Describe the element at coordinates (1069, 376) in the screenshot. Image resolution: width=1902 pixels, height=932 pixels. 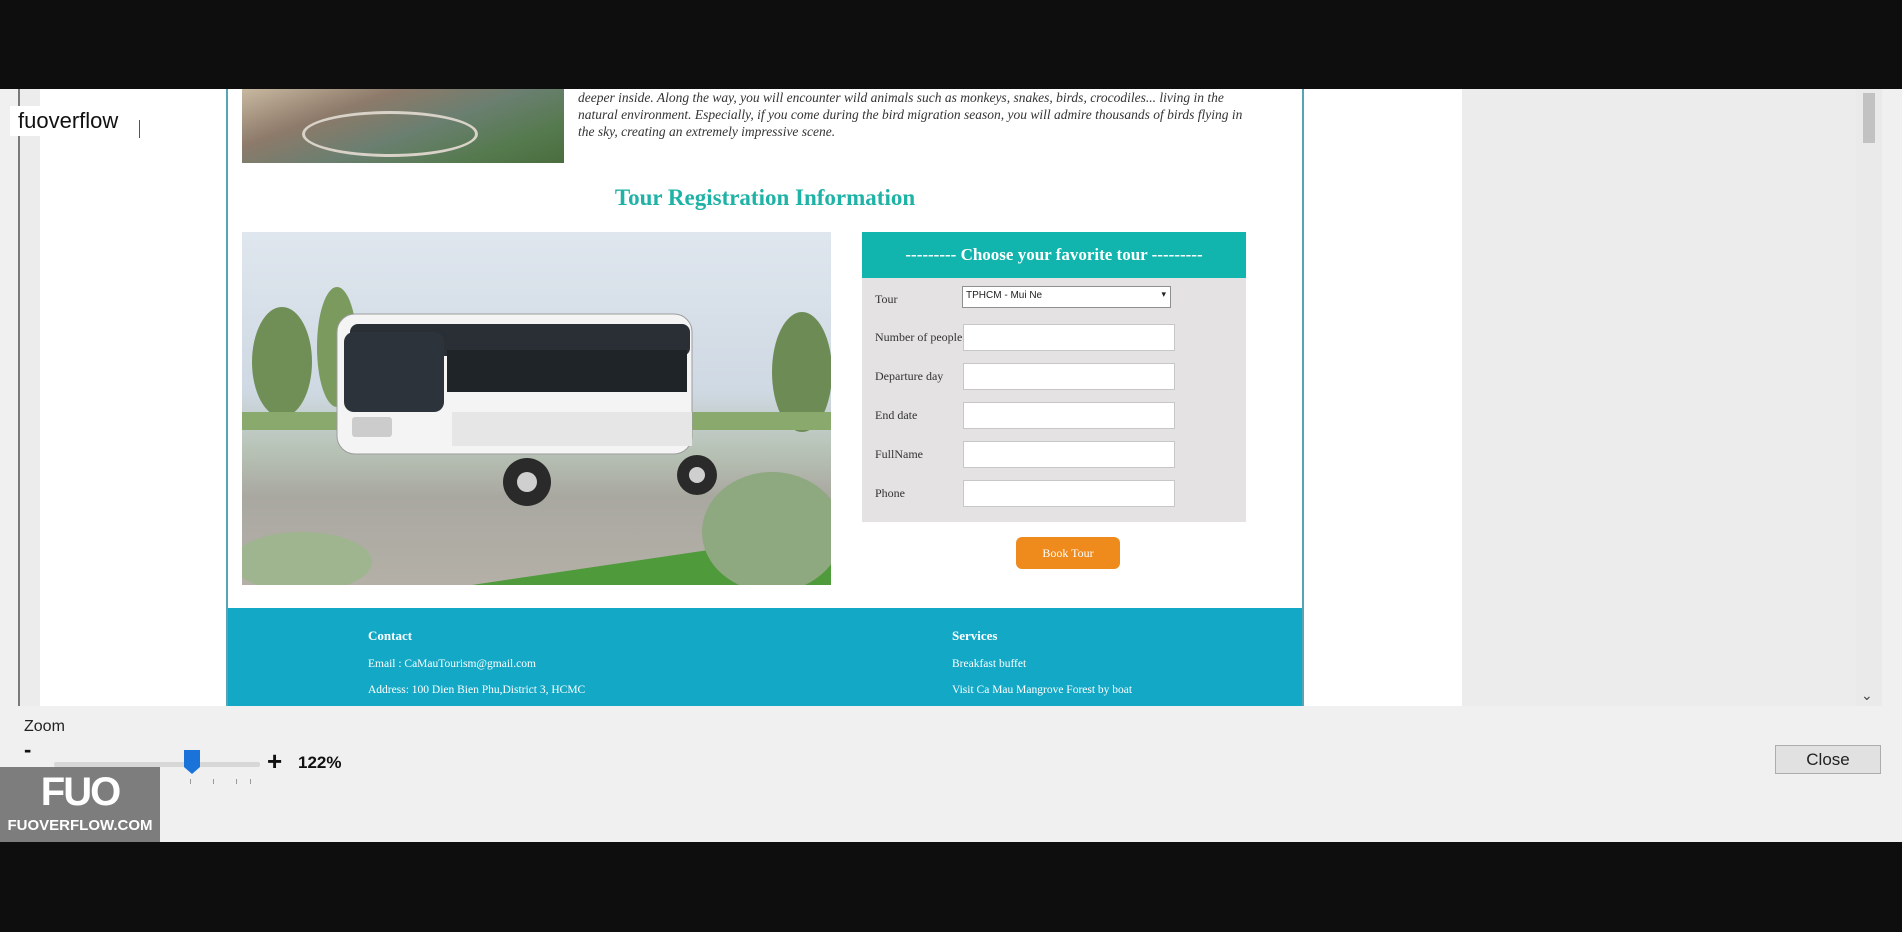
I see `departure-input` at that location.